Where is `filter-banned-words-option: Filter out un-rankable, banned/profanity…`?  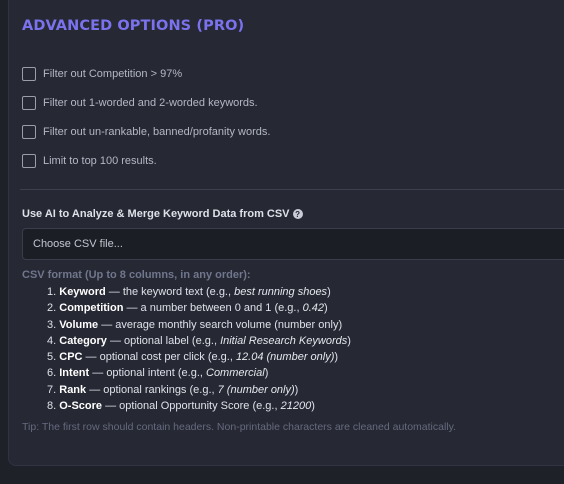 filter-banned-words-option: Filter out un-rankable, banned/profanity… is located at coordinates (146, 132).